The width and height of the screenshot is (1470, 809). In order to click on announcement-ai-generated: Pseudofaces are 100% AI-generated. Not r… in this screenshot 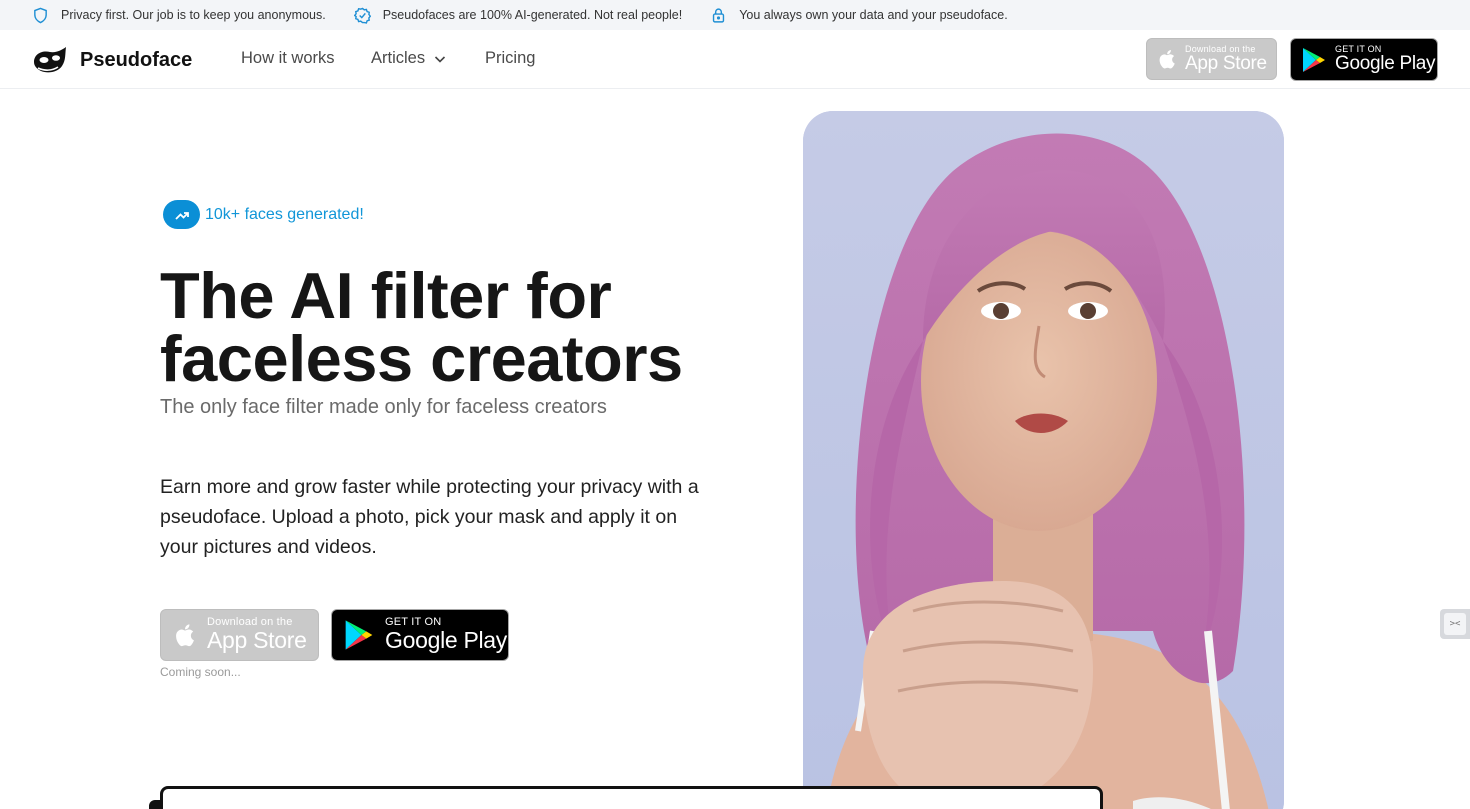, I will do `click(518, 15)`.